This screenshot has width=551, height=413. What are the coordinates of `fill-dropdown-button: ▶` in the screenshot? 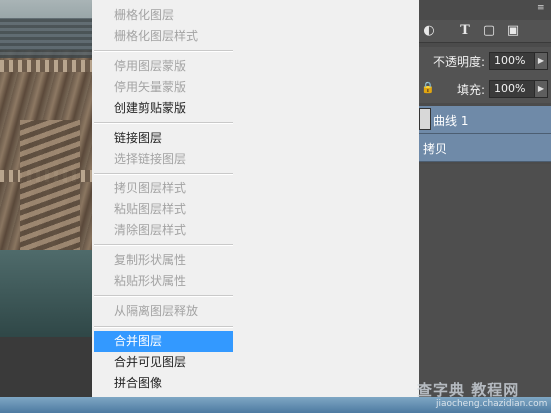 It's located at (541, 89).